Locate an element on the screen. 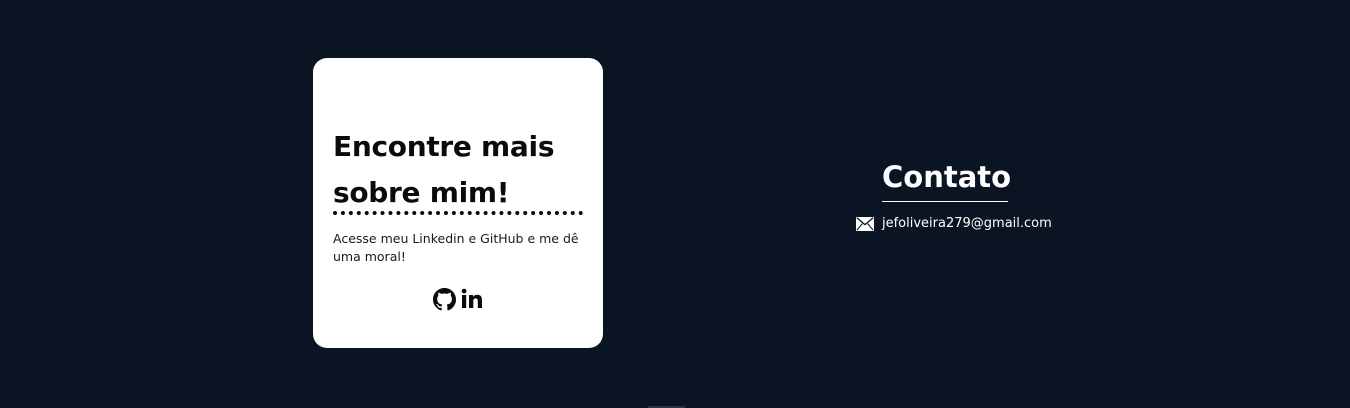 The image size is (1350, 408). card-title-underline is located at coordinates (458, 213).